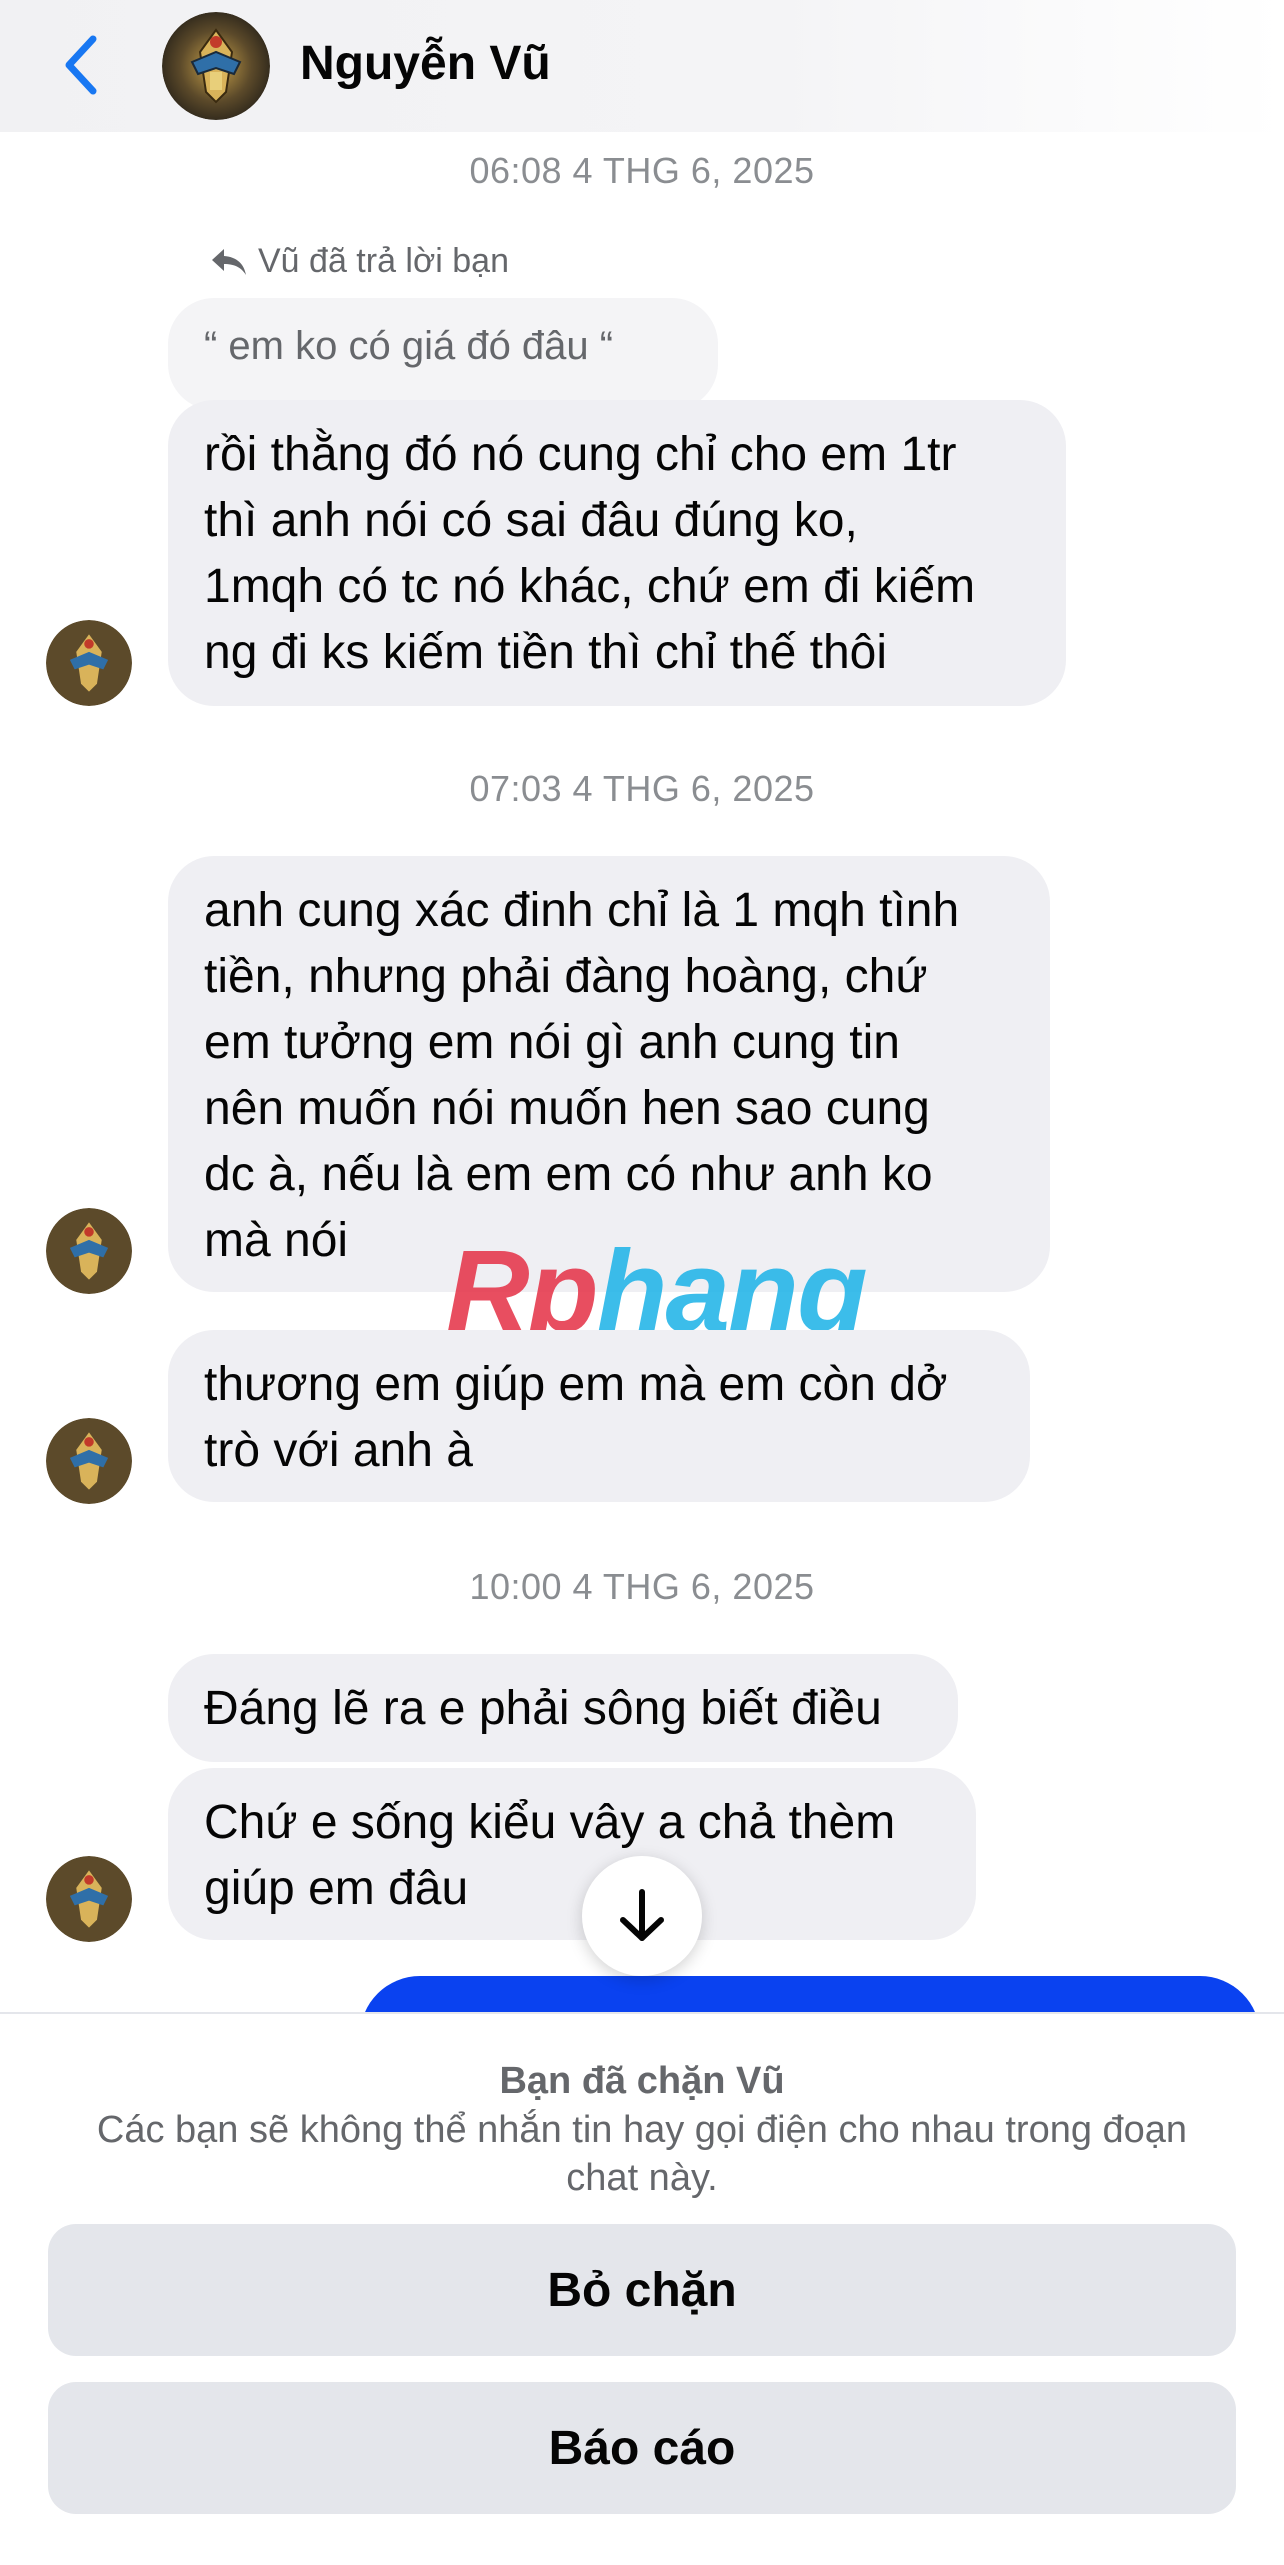  I want to click on contact-name: Nguyễn Vũ, so click(425, 63).